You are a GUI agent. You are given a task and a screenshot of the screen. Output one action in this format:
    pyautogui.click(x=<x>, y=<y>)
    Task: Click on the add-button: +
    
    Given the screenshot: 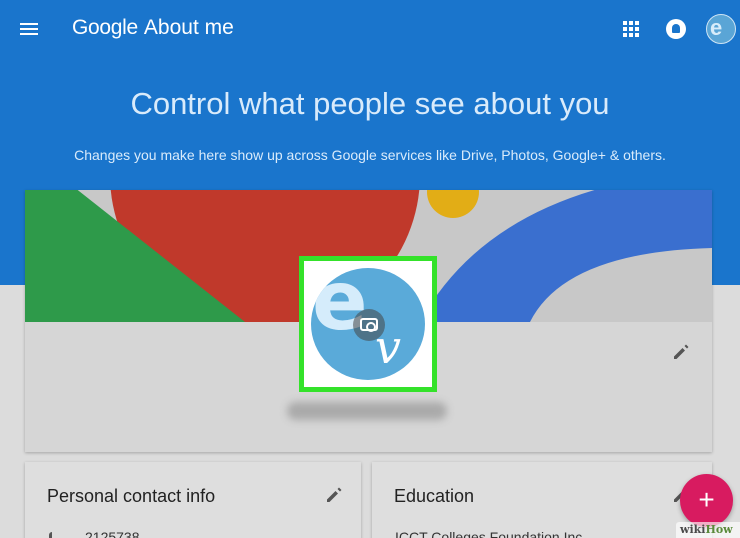 What is the action you would take?
    pyautogui.click(x=706, y=500)
    